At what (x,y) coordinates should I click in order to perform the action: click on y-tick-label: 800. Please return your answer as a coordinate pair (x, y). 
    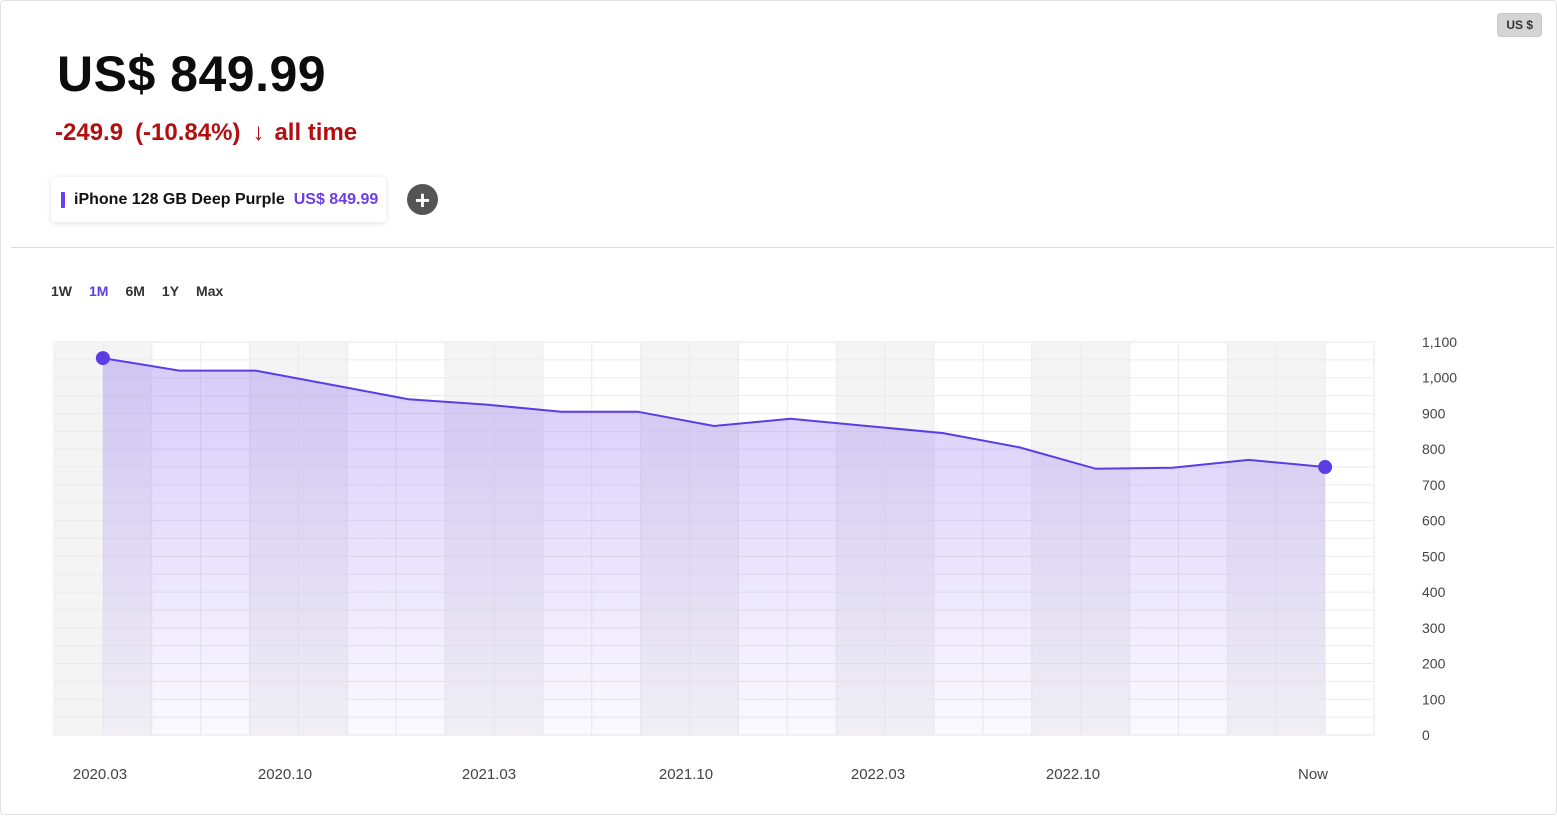
    Looking at the image, I should click on (1434, 449).